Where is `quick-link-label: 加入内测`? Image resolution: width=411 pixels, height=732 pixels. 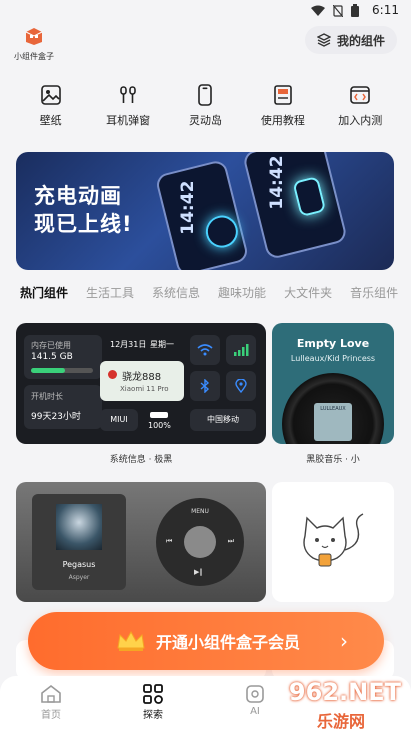
quick-link-label: 加入内测 is located at coordinates (360, 120).